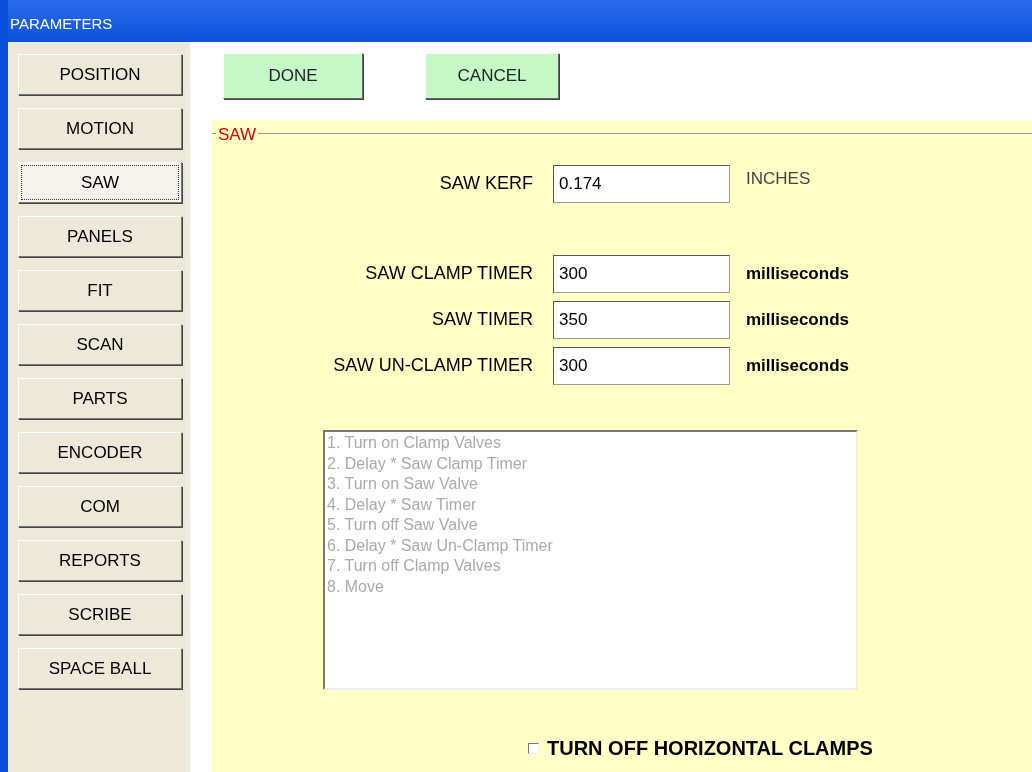  Describe the element at coordinates (590, 545) in the screenshot. I see `sequence-step: 6. Delay * Saw Un-Clamp Timer` at that location.